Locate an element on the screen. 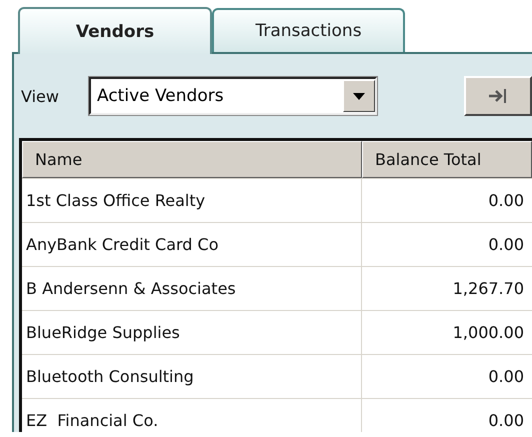  table-cell: B Andersenn & Associates is located at coordinates (192, 288).